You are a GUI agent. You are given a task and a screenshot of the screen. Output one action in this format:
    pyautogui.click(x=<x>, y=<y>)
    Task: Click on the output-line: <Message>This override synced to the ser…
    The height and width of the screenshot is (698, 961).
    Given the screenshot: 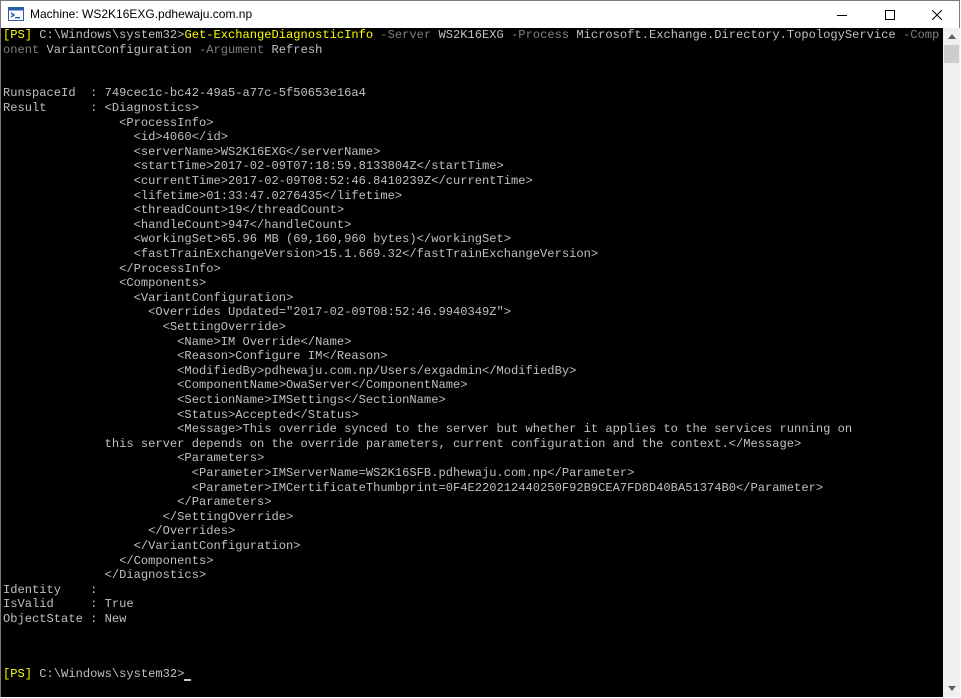 What is the action you would take?
    pyautogui.click(x=428, y=429)
    